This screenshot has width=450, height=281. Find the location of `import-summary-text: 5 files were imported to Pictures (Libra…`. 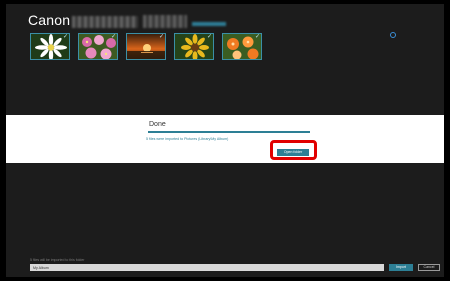

import-summary-text: 5 files were imported to Pictures (Libra… is located at coordinates (187, 139).